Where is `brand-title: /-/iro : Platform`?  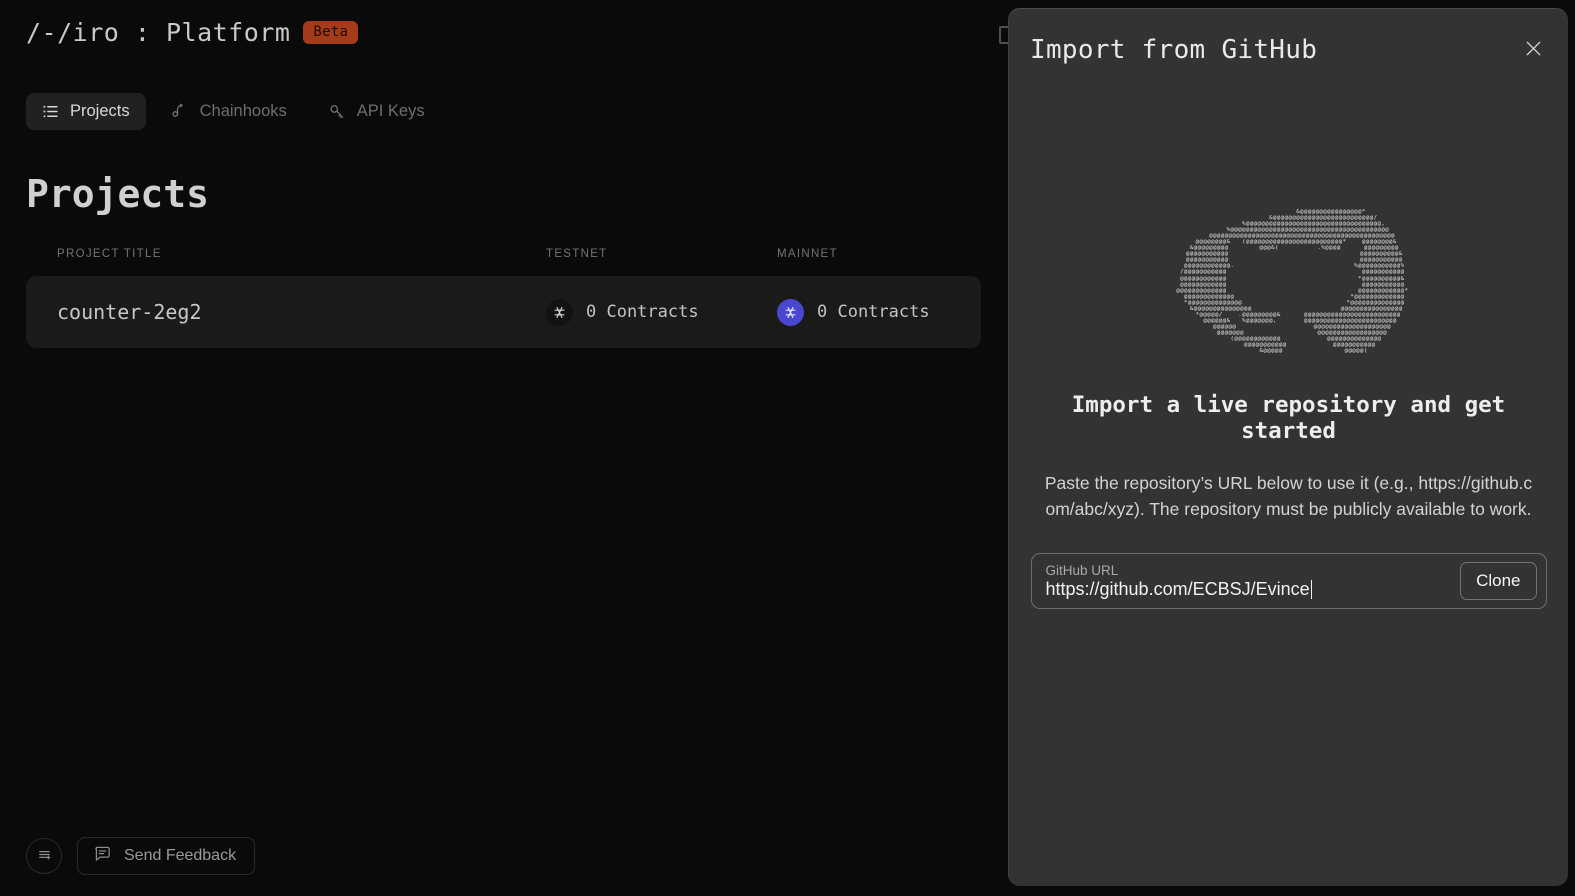
brand-title: /-/iro : Platform is located at coordinates (158, 32).